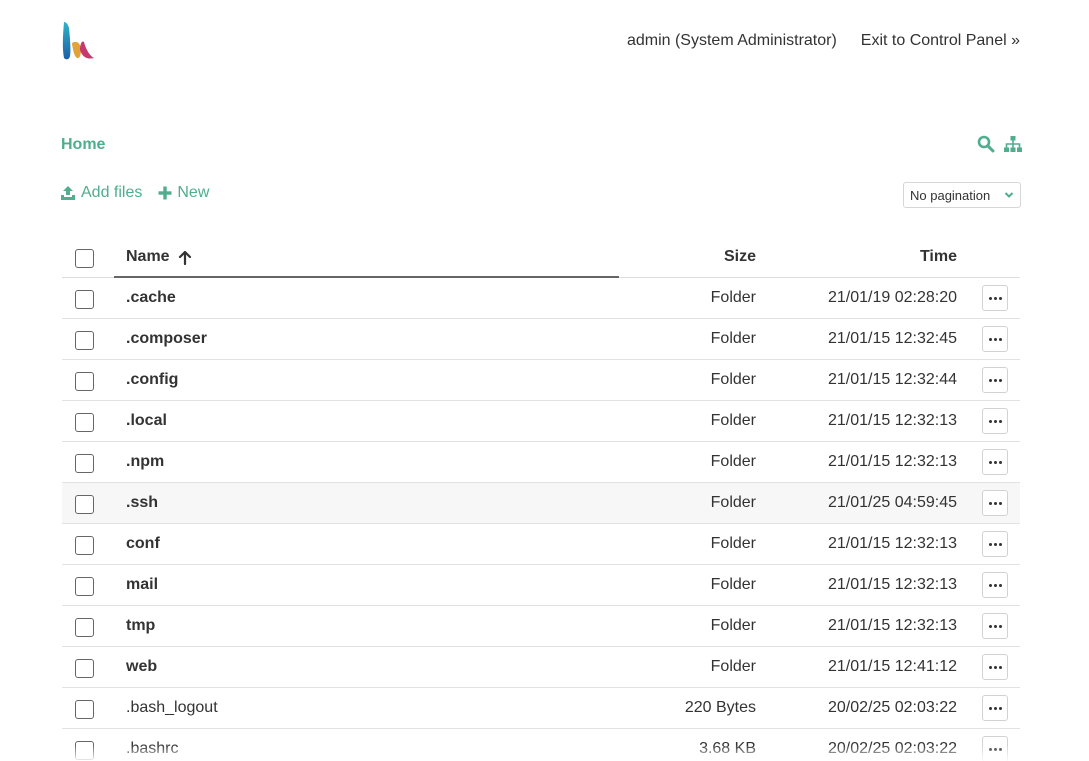 This screenshot has width=1089, height=761. What do you see at coordinates (184, 257) in the screenshot?
I see `arrow-up-icon` at bounding box center [184, 257].